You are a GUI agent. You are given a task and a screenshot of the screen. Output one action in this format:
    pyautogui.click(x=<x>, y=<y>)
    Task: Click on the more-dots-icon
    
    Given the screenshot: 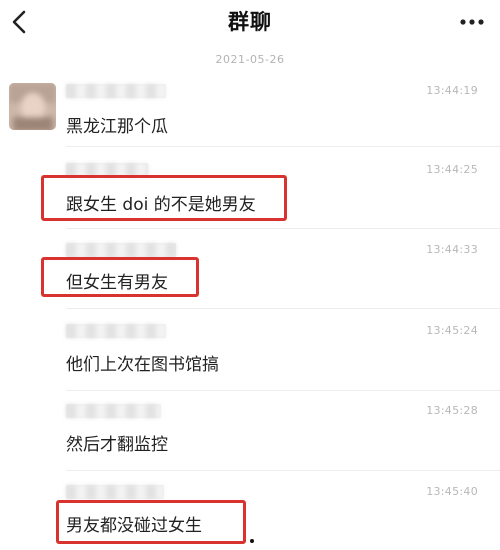 What is the action you would take?
    pyautogui.click(x=472, y=22)
    